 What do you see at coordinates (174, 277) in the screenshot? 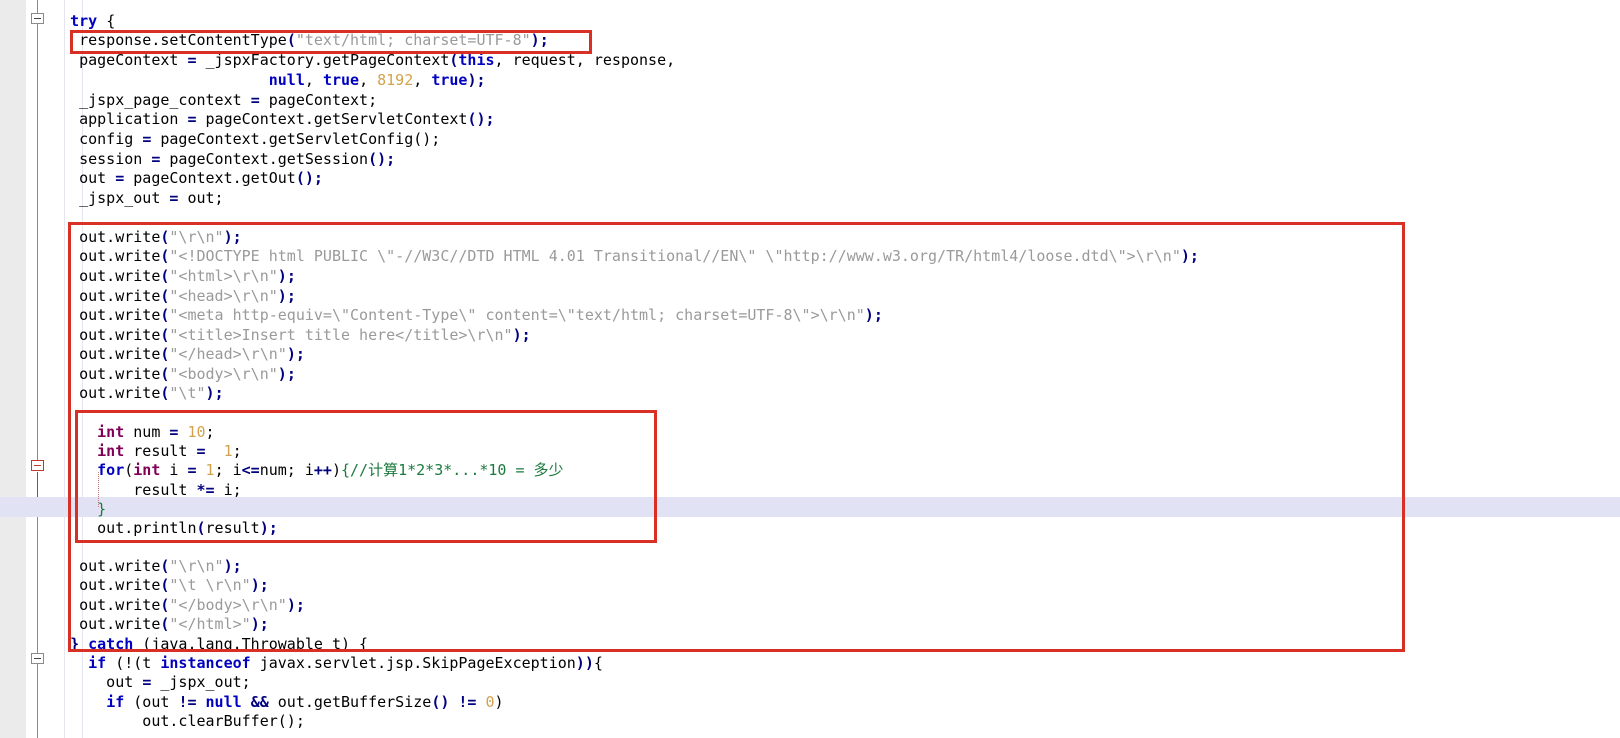
I see `code-line: out.write("<html>\r\n");` at bounding box center [174, 277].